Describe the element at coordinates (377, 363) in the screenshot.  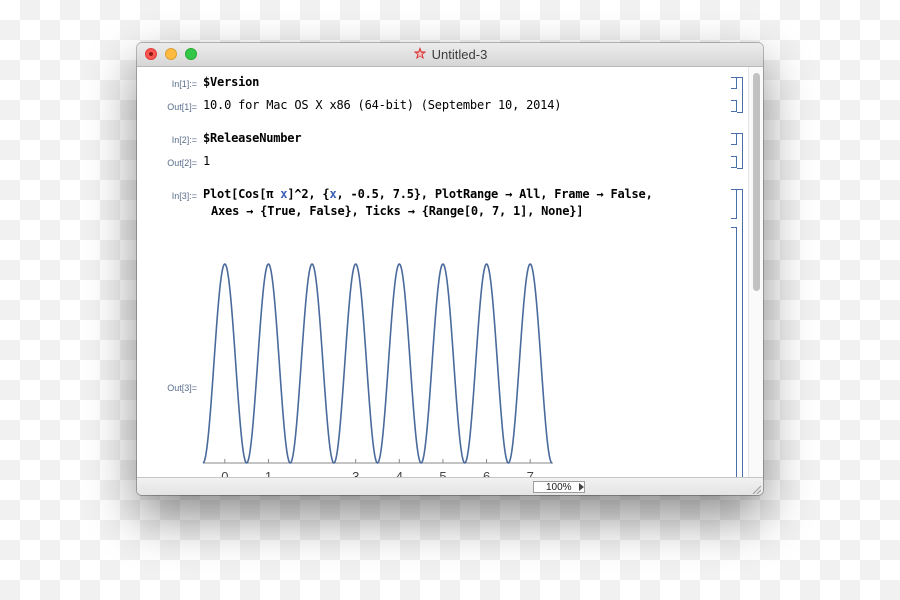
I see `plot-curve-series` at that location.